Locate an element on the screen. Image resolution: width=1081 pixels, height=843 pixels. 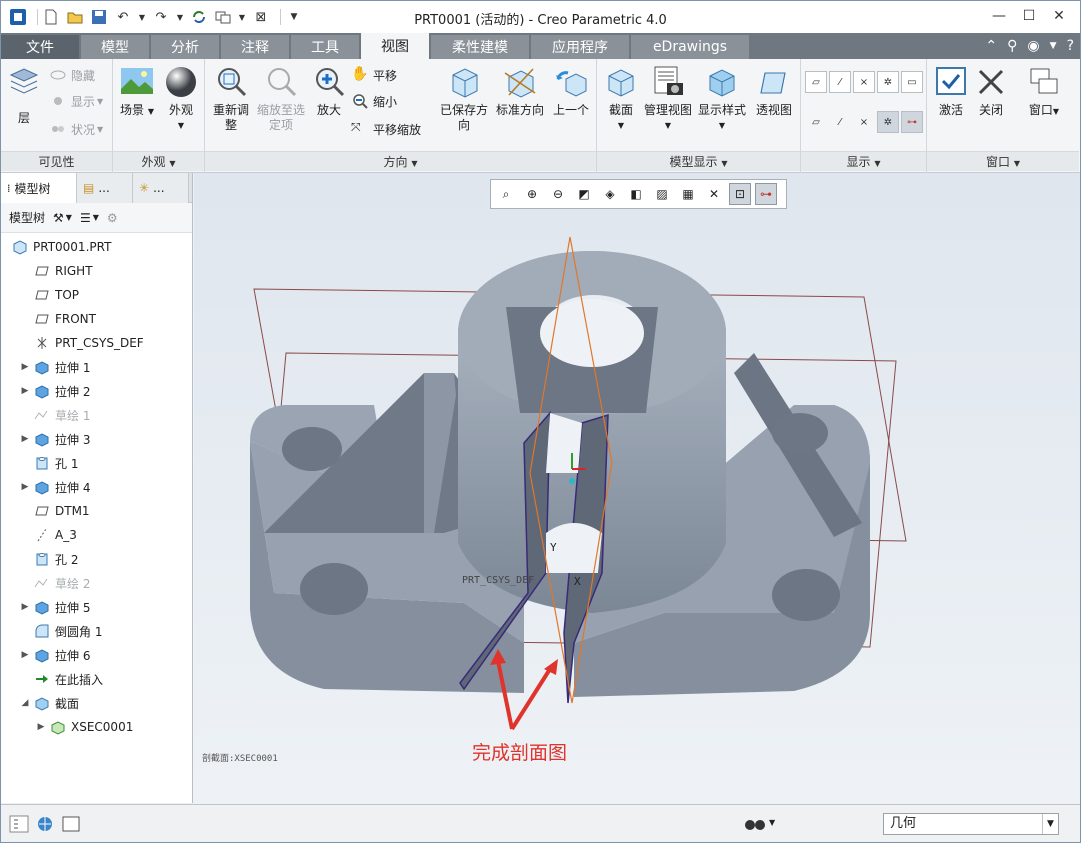
show-dropdown-icon: ▼ is located at coordinates (96, 217).